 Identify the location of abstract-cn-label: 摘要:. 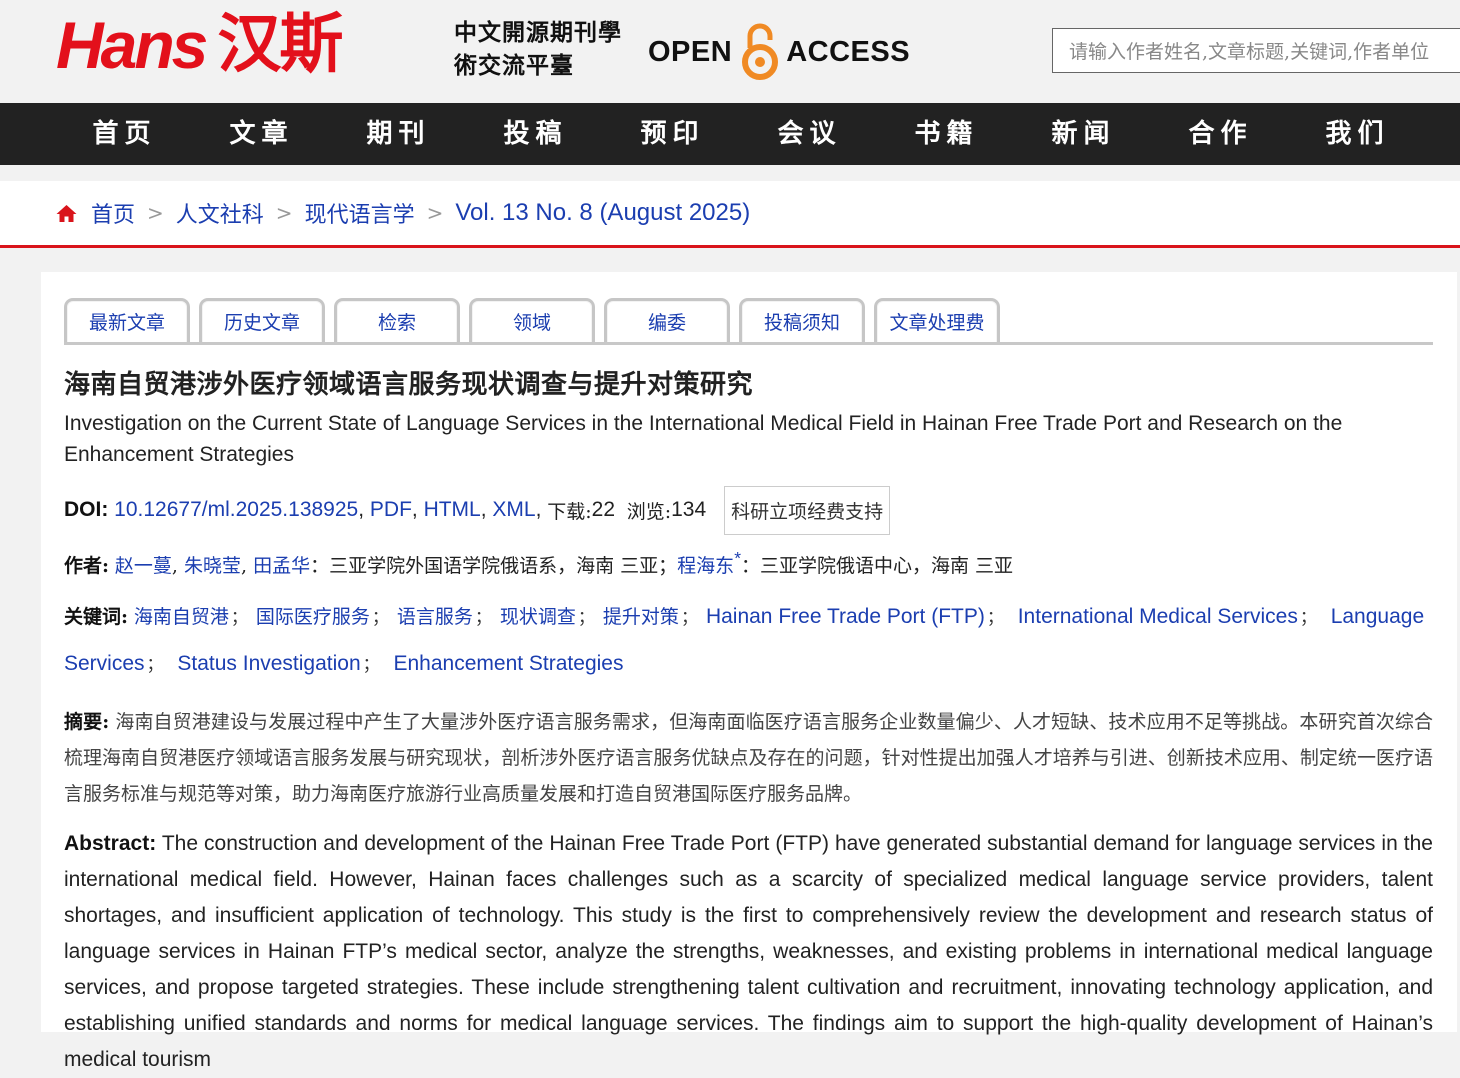
(87, 722).